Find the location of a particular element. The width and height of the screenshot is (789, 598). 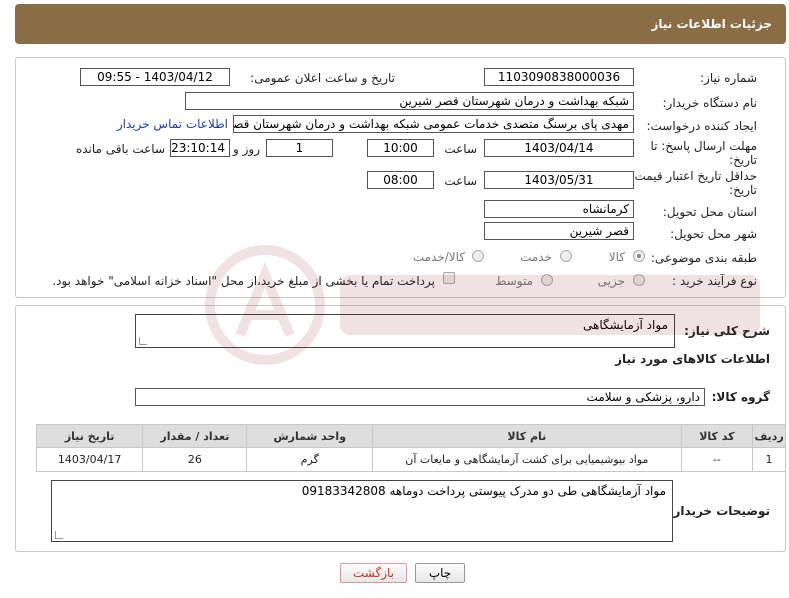

page-title: جزئیات اطلاعات نیاز is located at coordinates (711, 24).